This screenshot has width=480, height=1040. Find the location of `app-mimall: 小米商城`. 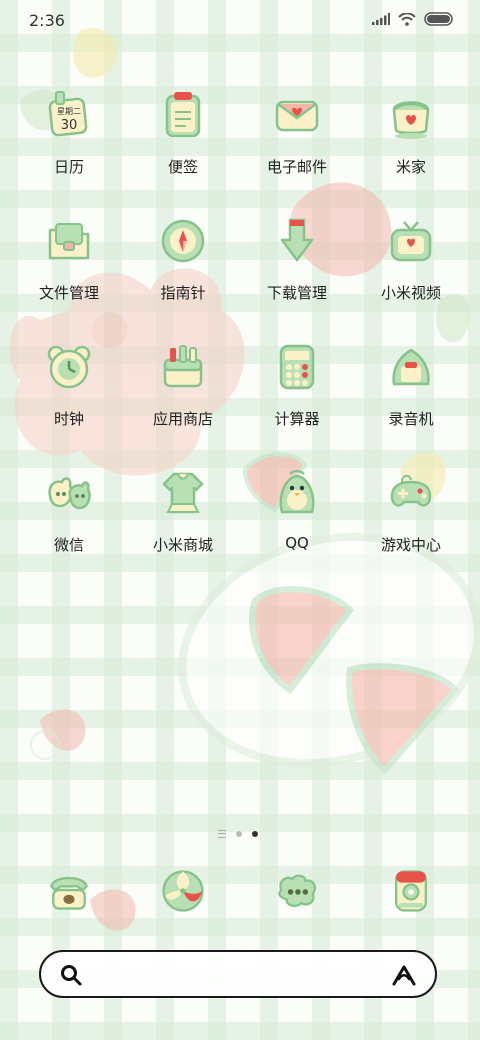

app-mimall: 小米商城 is located at coordinates (183, 529).